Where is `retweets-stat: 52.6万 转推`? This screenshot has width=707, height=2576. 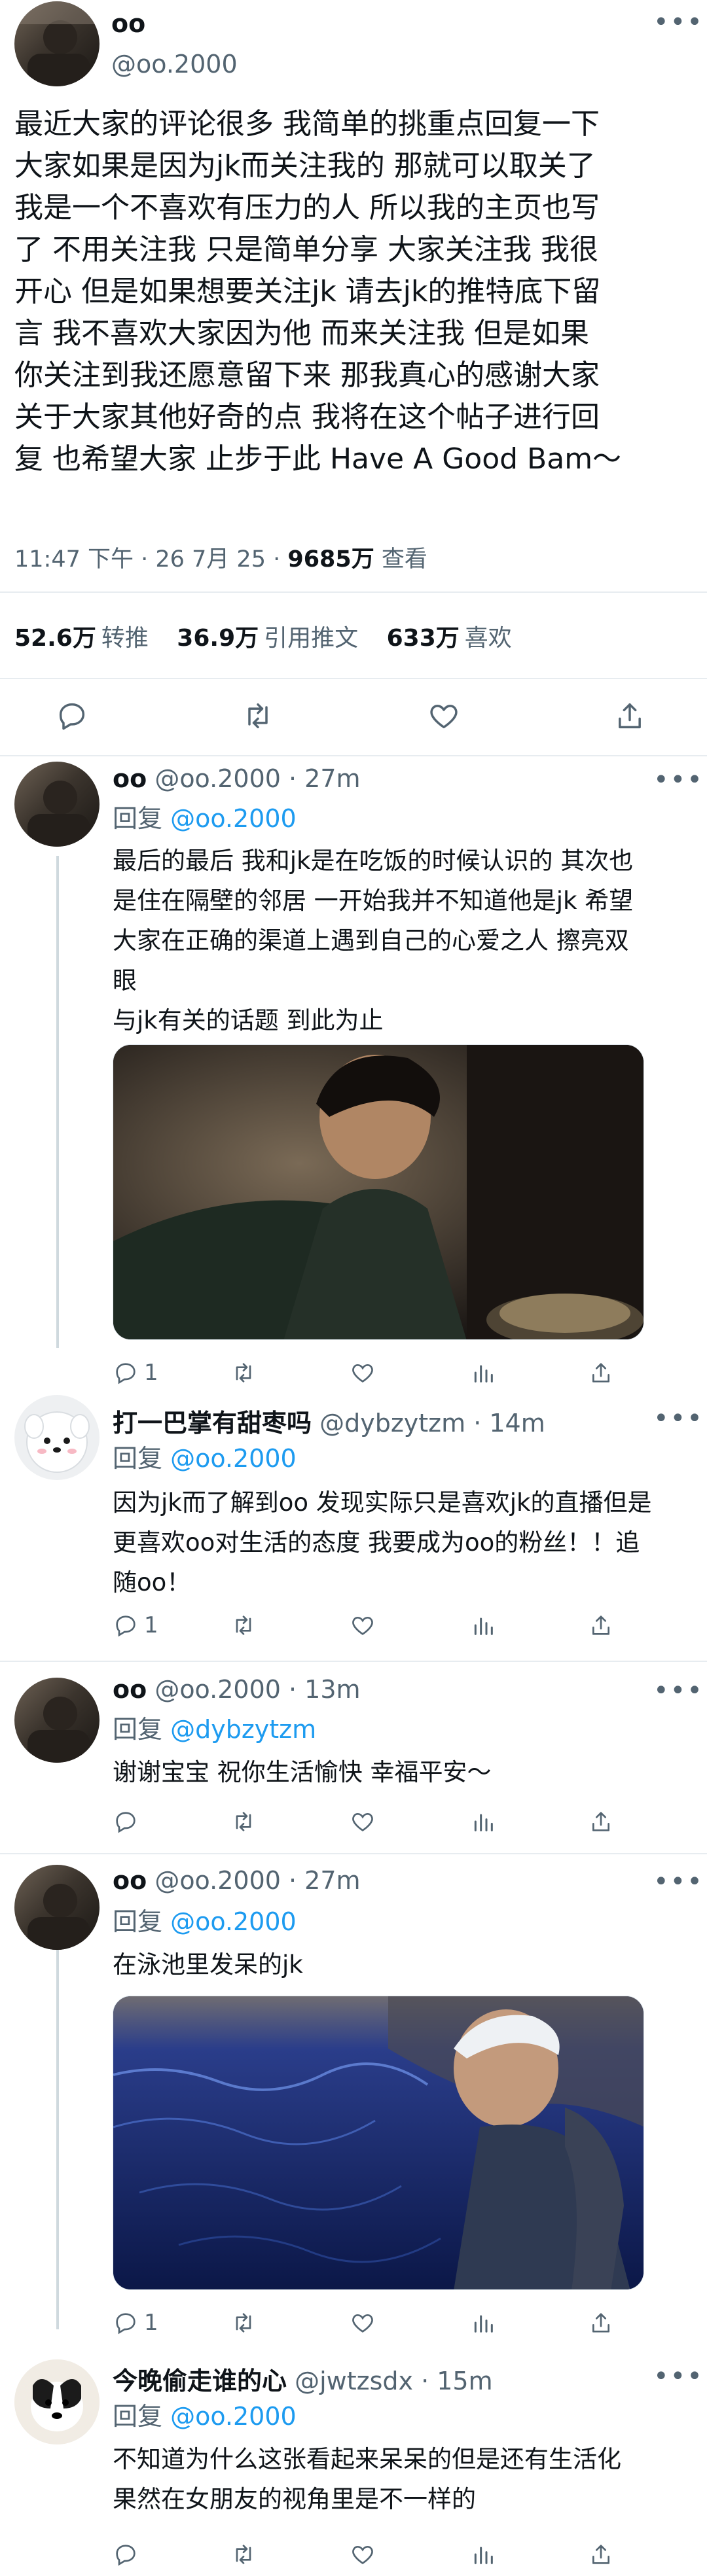 retweets-stat: 52.6万 转推 is located at coordinates (81, 638).